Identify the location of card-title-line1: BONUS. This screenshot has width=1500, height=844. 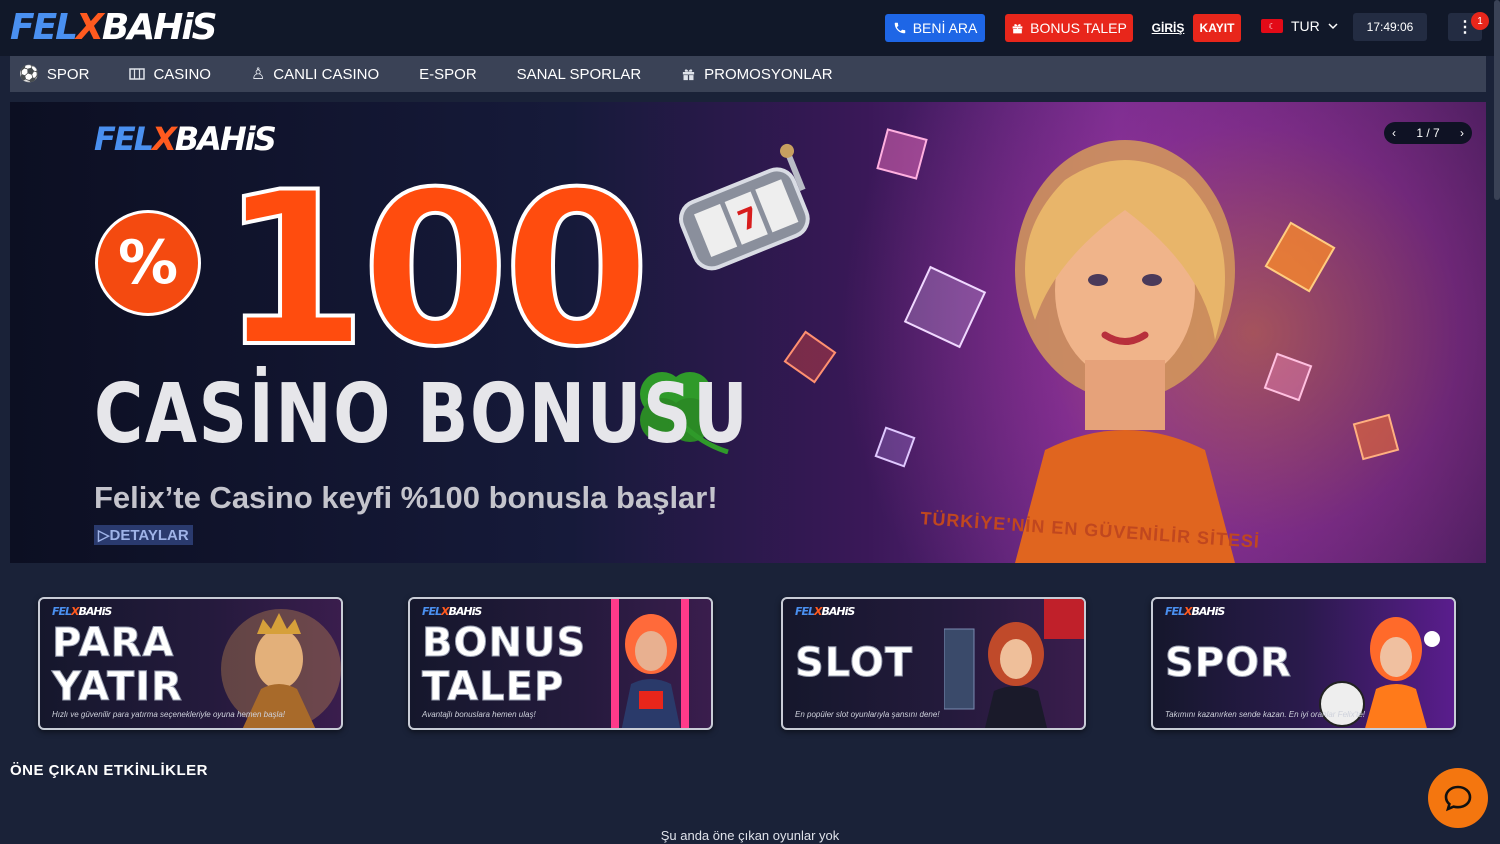
(504, 643).